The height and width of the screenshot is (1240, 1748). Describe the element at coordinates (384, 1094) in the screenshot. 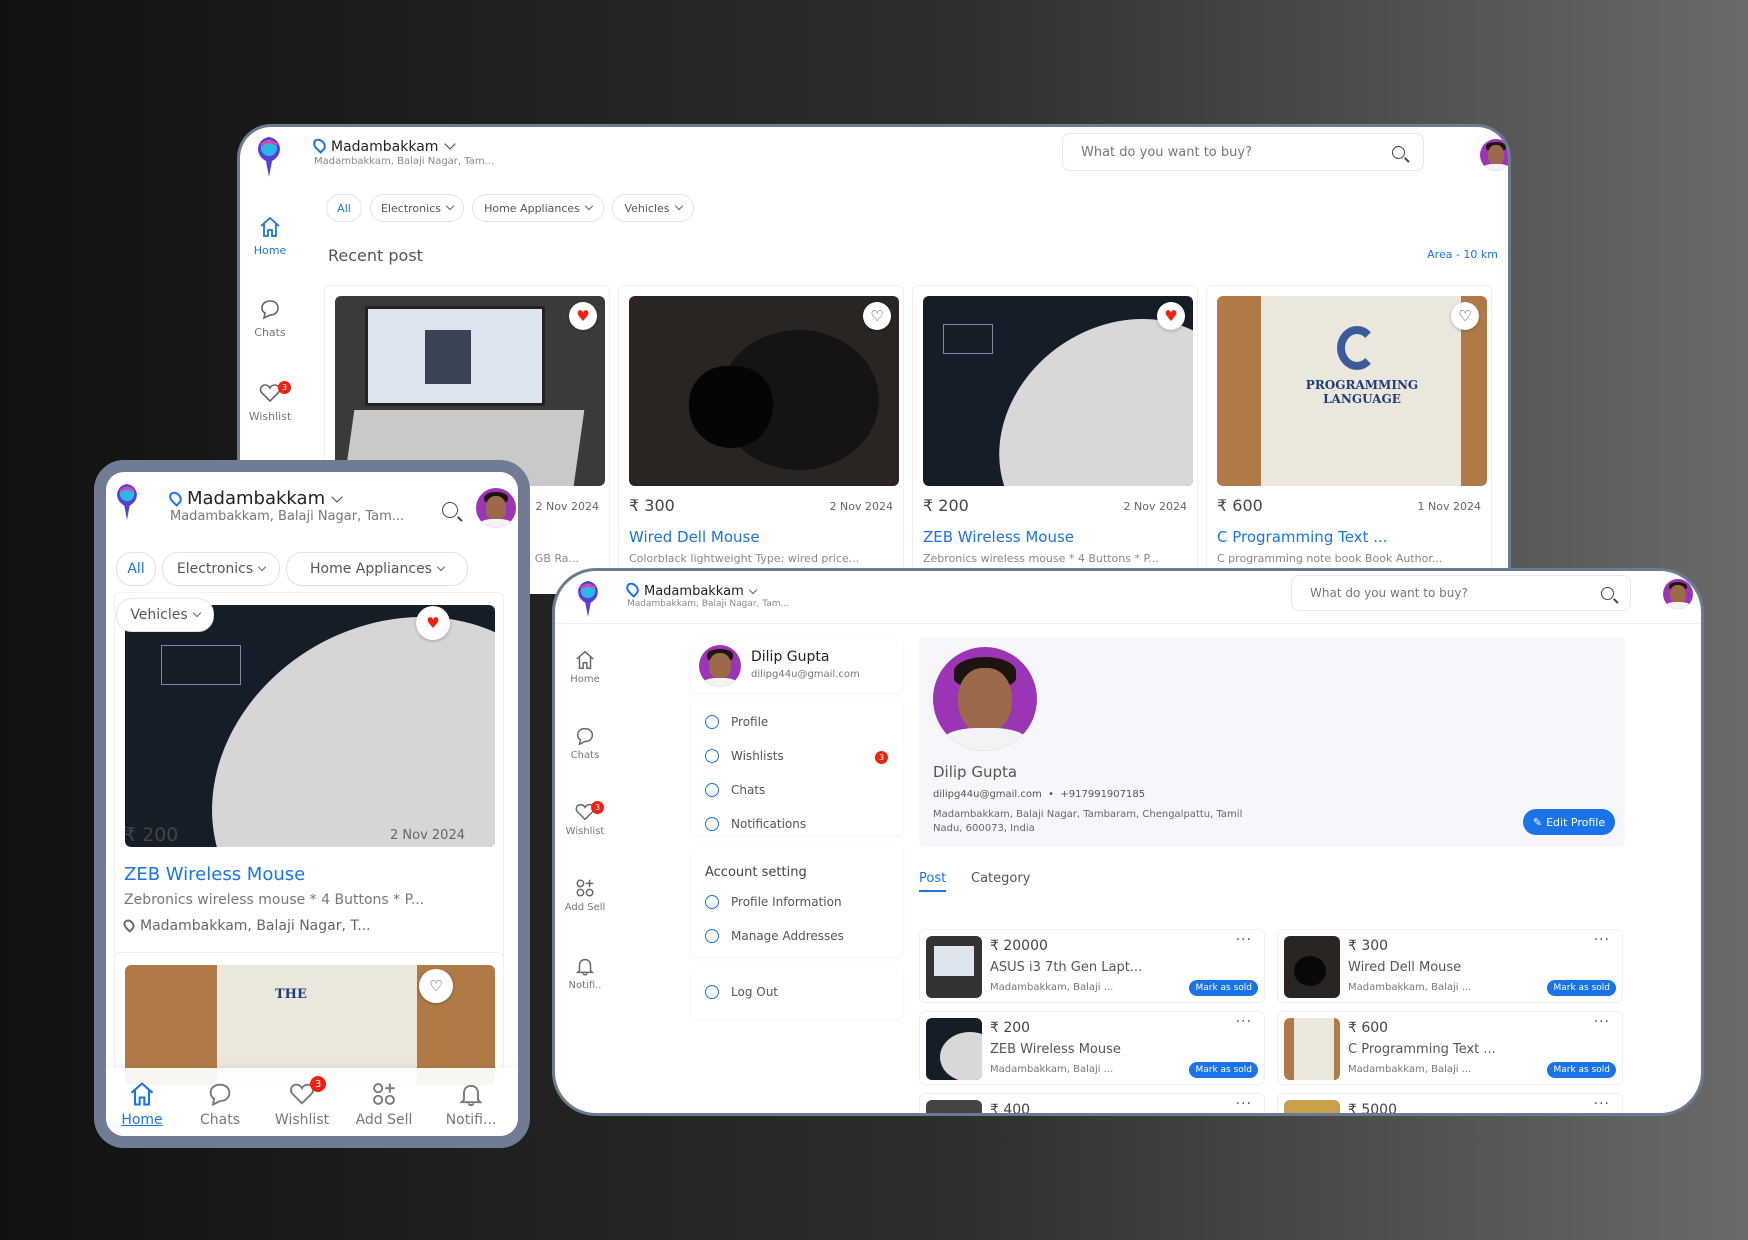

I see `add-sell-icon` at that location.